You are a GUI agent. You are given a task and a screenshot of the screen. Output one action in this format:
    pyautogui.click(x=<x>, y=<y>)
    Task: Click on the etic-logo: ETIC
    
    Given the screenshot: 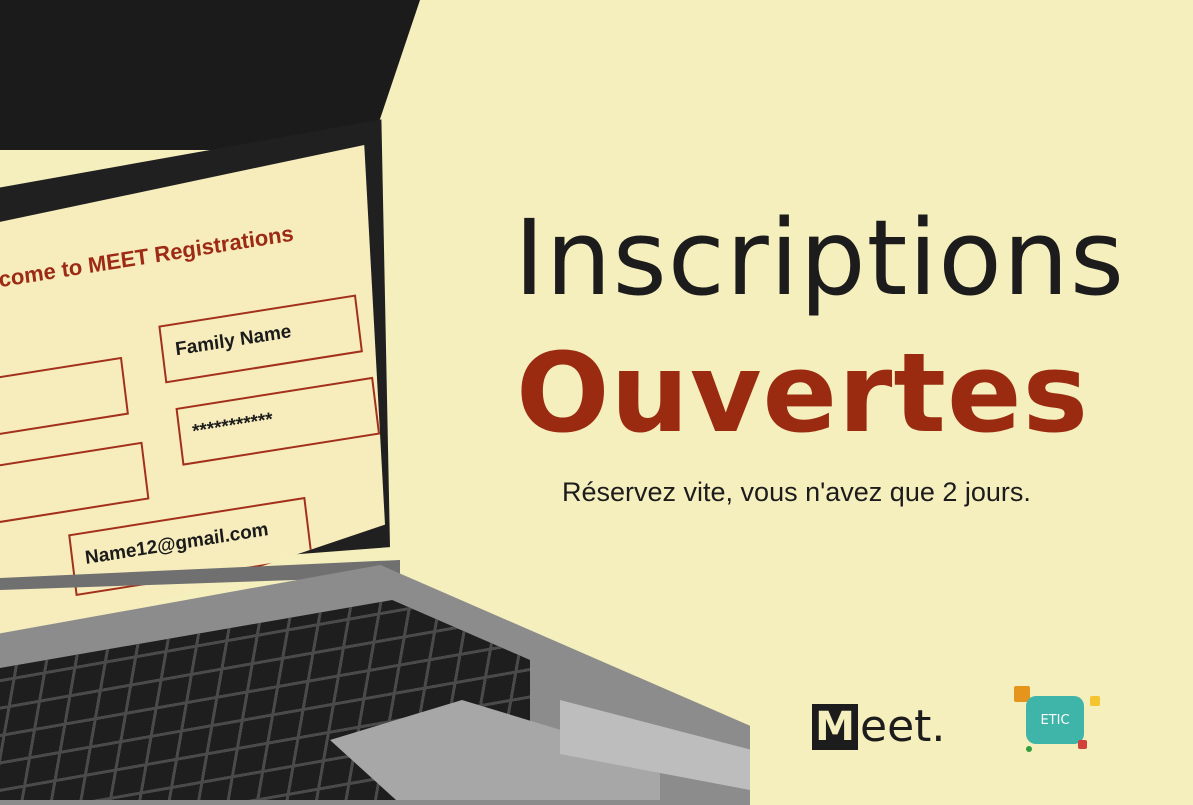 What is the action you would take?
    pyautogui.click(x=1058, y=720)
    